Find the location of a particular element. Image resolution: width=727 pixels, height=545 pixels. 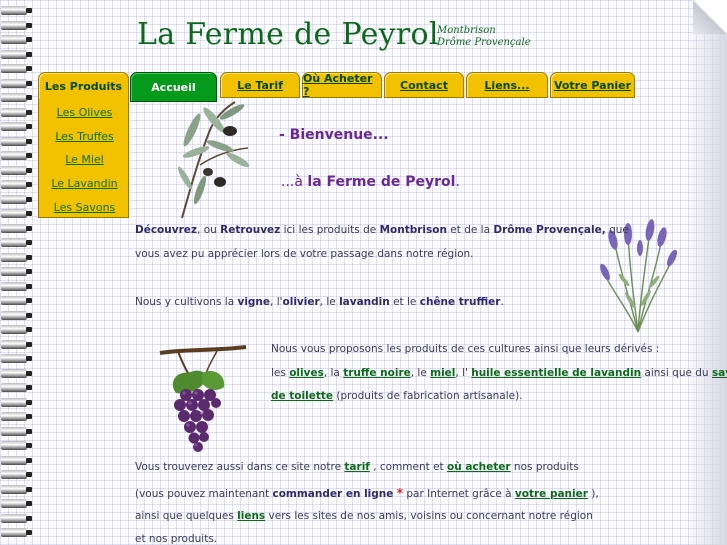

site-subtitle-drome: Drôme Provençale is located at coordinates (484, 42).